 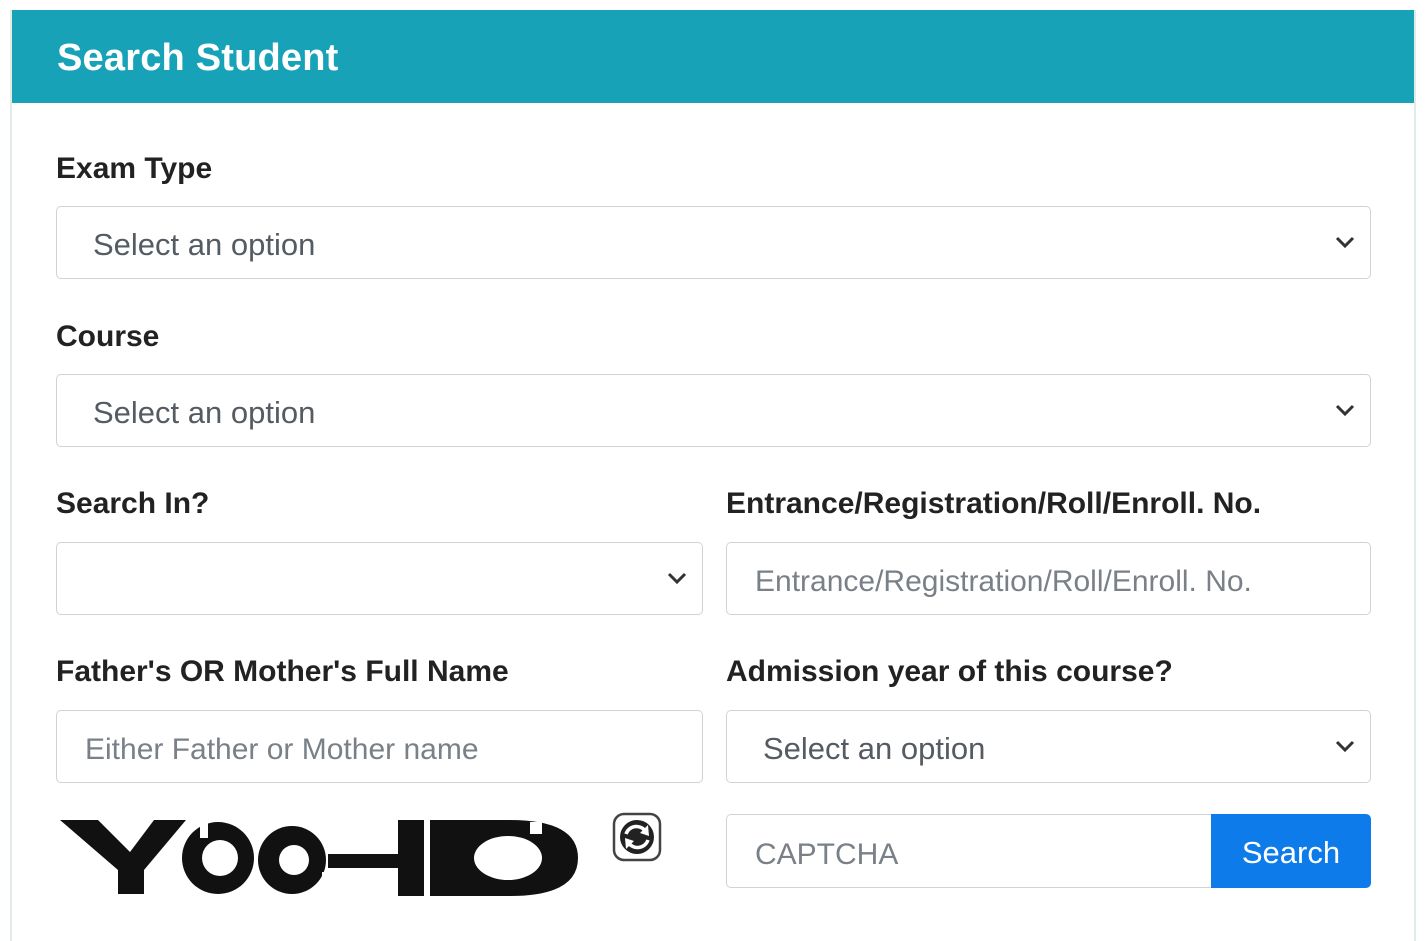 What do you see at coordinates (1003, 581) in the screenshot?
I see `reg-no-placeholder: Entrance/Registration/Roll/Enroll. No.` at bounding box center [1003, 581].